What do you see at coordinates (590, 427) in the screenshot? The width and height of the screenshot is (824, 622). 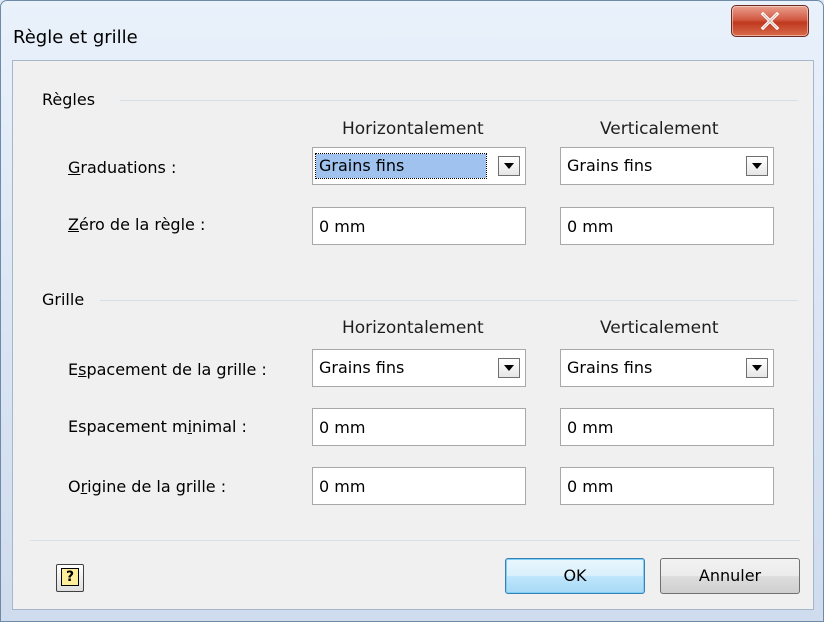 I see `espacement-minimal-vertical-value: 0 mm` at bounding box center [590, 427].